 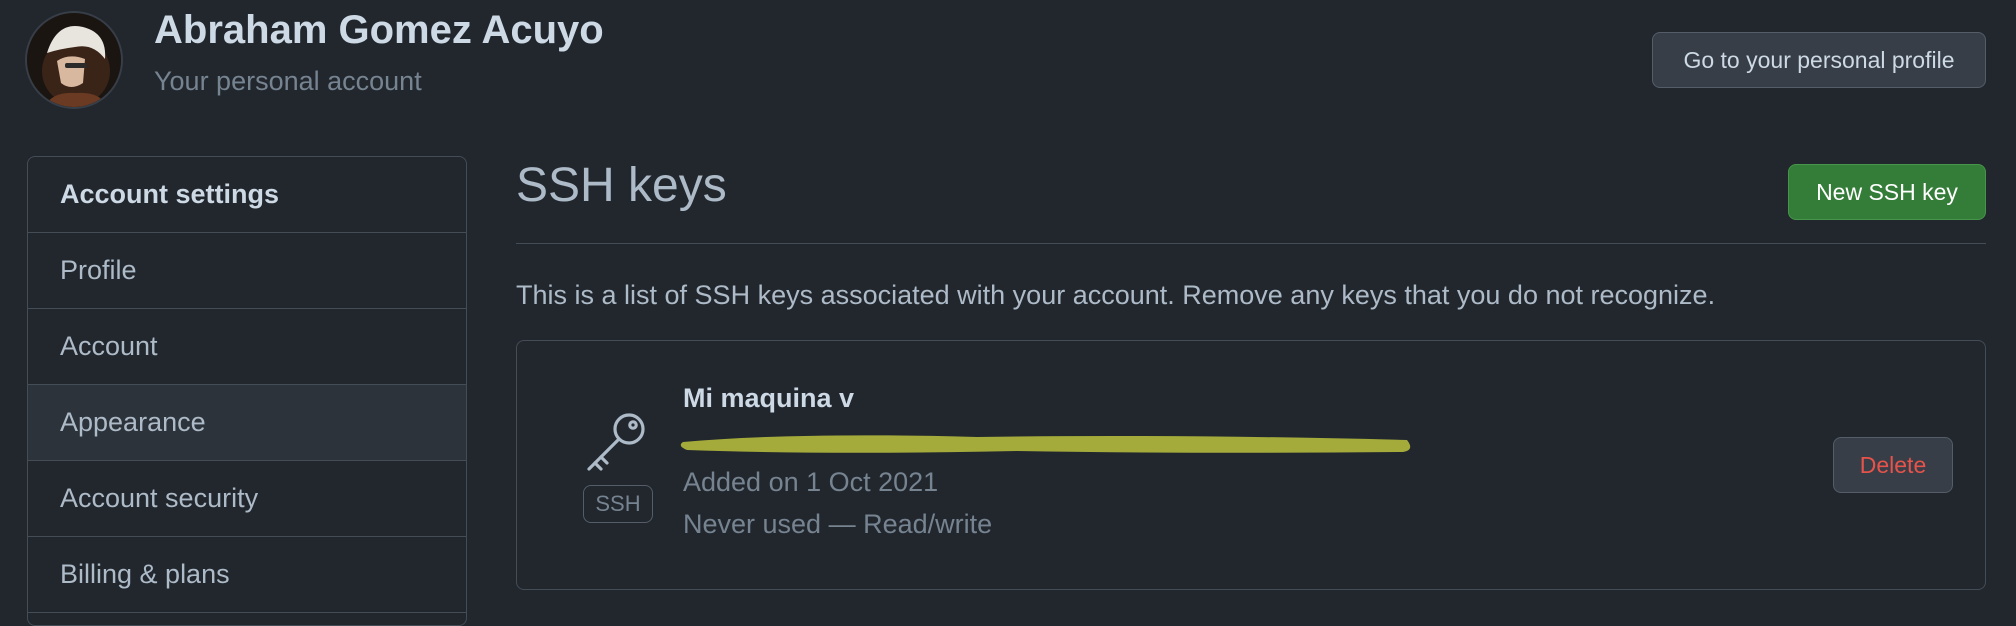 What do you see at coordinates (247, 195) in the screenshot?
I see `sidebar-heading: Account settings` at bounding box center [247, 195].